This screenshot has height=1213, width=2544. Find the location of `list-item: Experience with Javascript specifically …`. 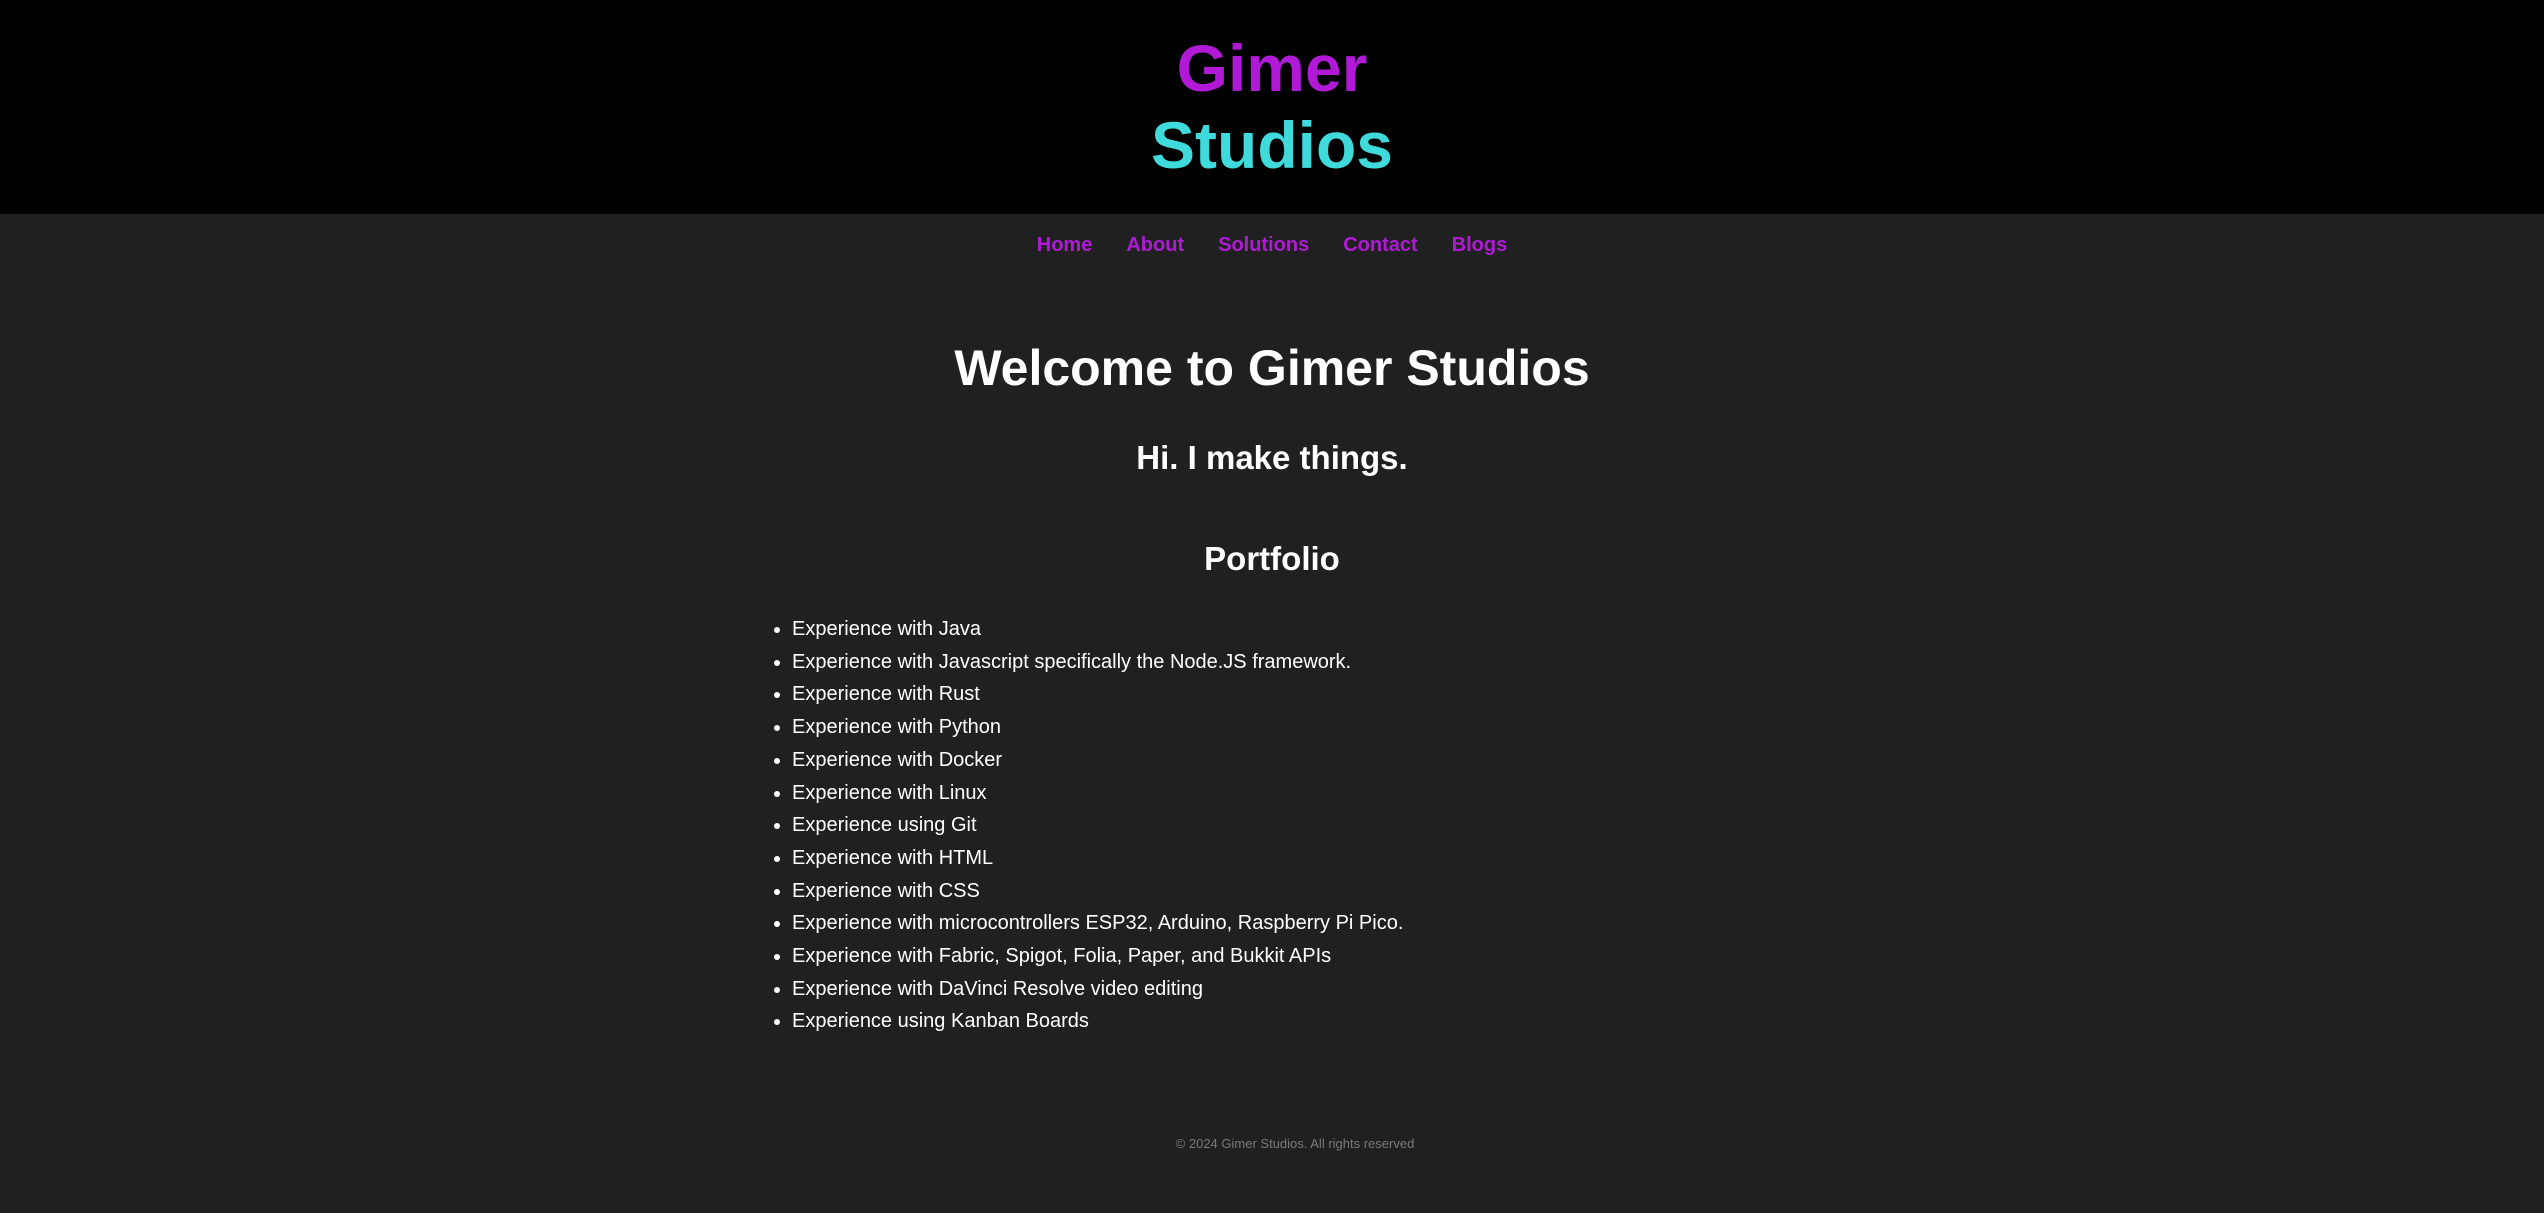

list-item: Experience with Javascript specifically … is located at coordinates (1287, 662).